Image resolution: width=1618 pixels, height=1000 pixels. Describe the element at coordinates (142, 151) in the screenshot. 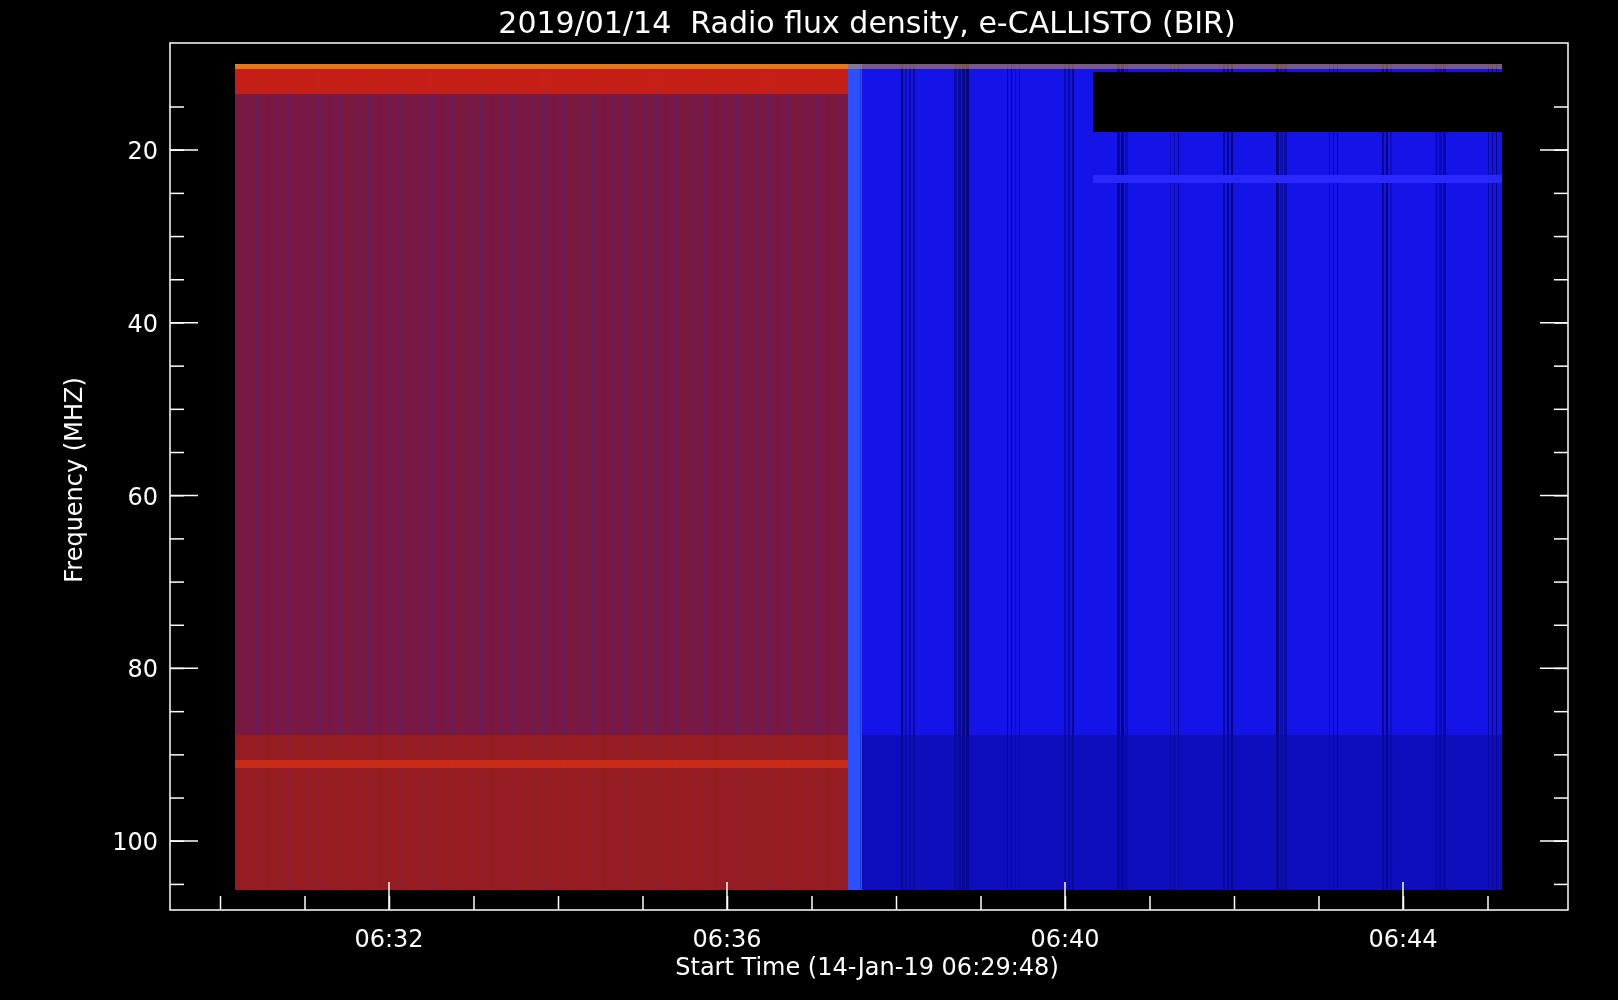

I see `y-tick-label: 20` at that location.